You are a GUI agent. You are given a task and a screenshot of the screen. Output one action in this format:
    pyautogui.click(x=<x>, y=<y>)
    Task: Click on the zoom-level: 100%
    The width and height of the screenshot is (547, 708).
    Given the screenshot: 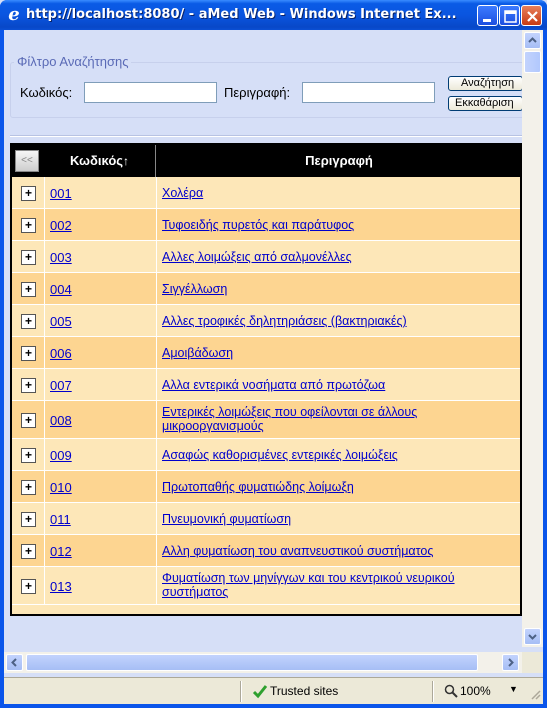 What is the action you would take?
    pyautogui.click(x=475, y=691)
    